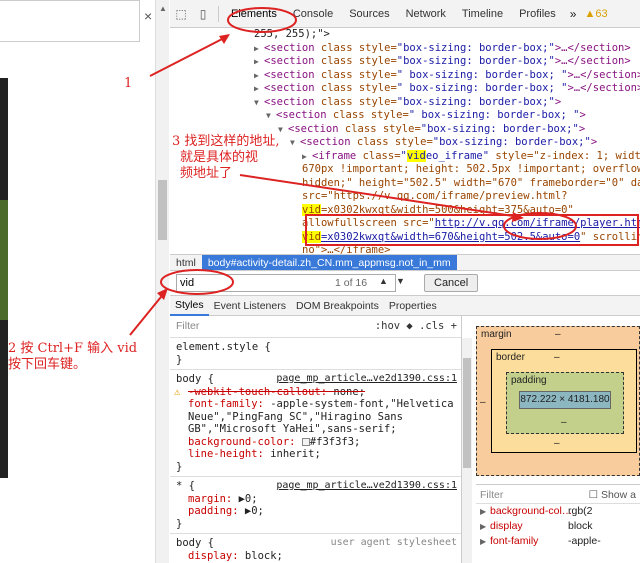 This screenshot has width=640, height=563. I want to click on tab-elements: Elements, so click(254, 14).